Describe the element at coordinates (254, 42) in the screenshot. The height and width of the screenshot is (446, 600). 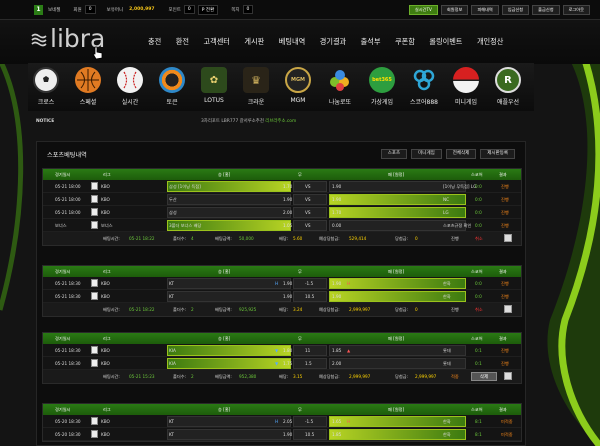
I see `nav-board: 게시판` at that location.